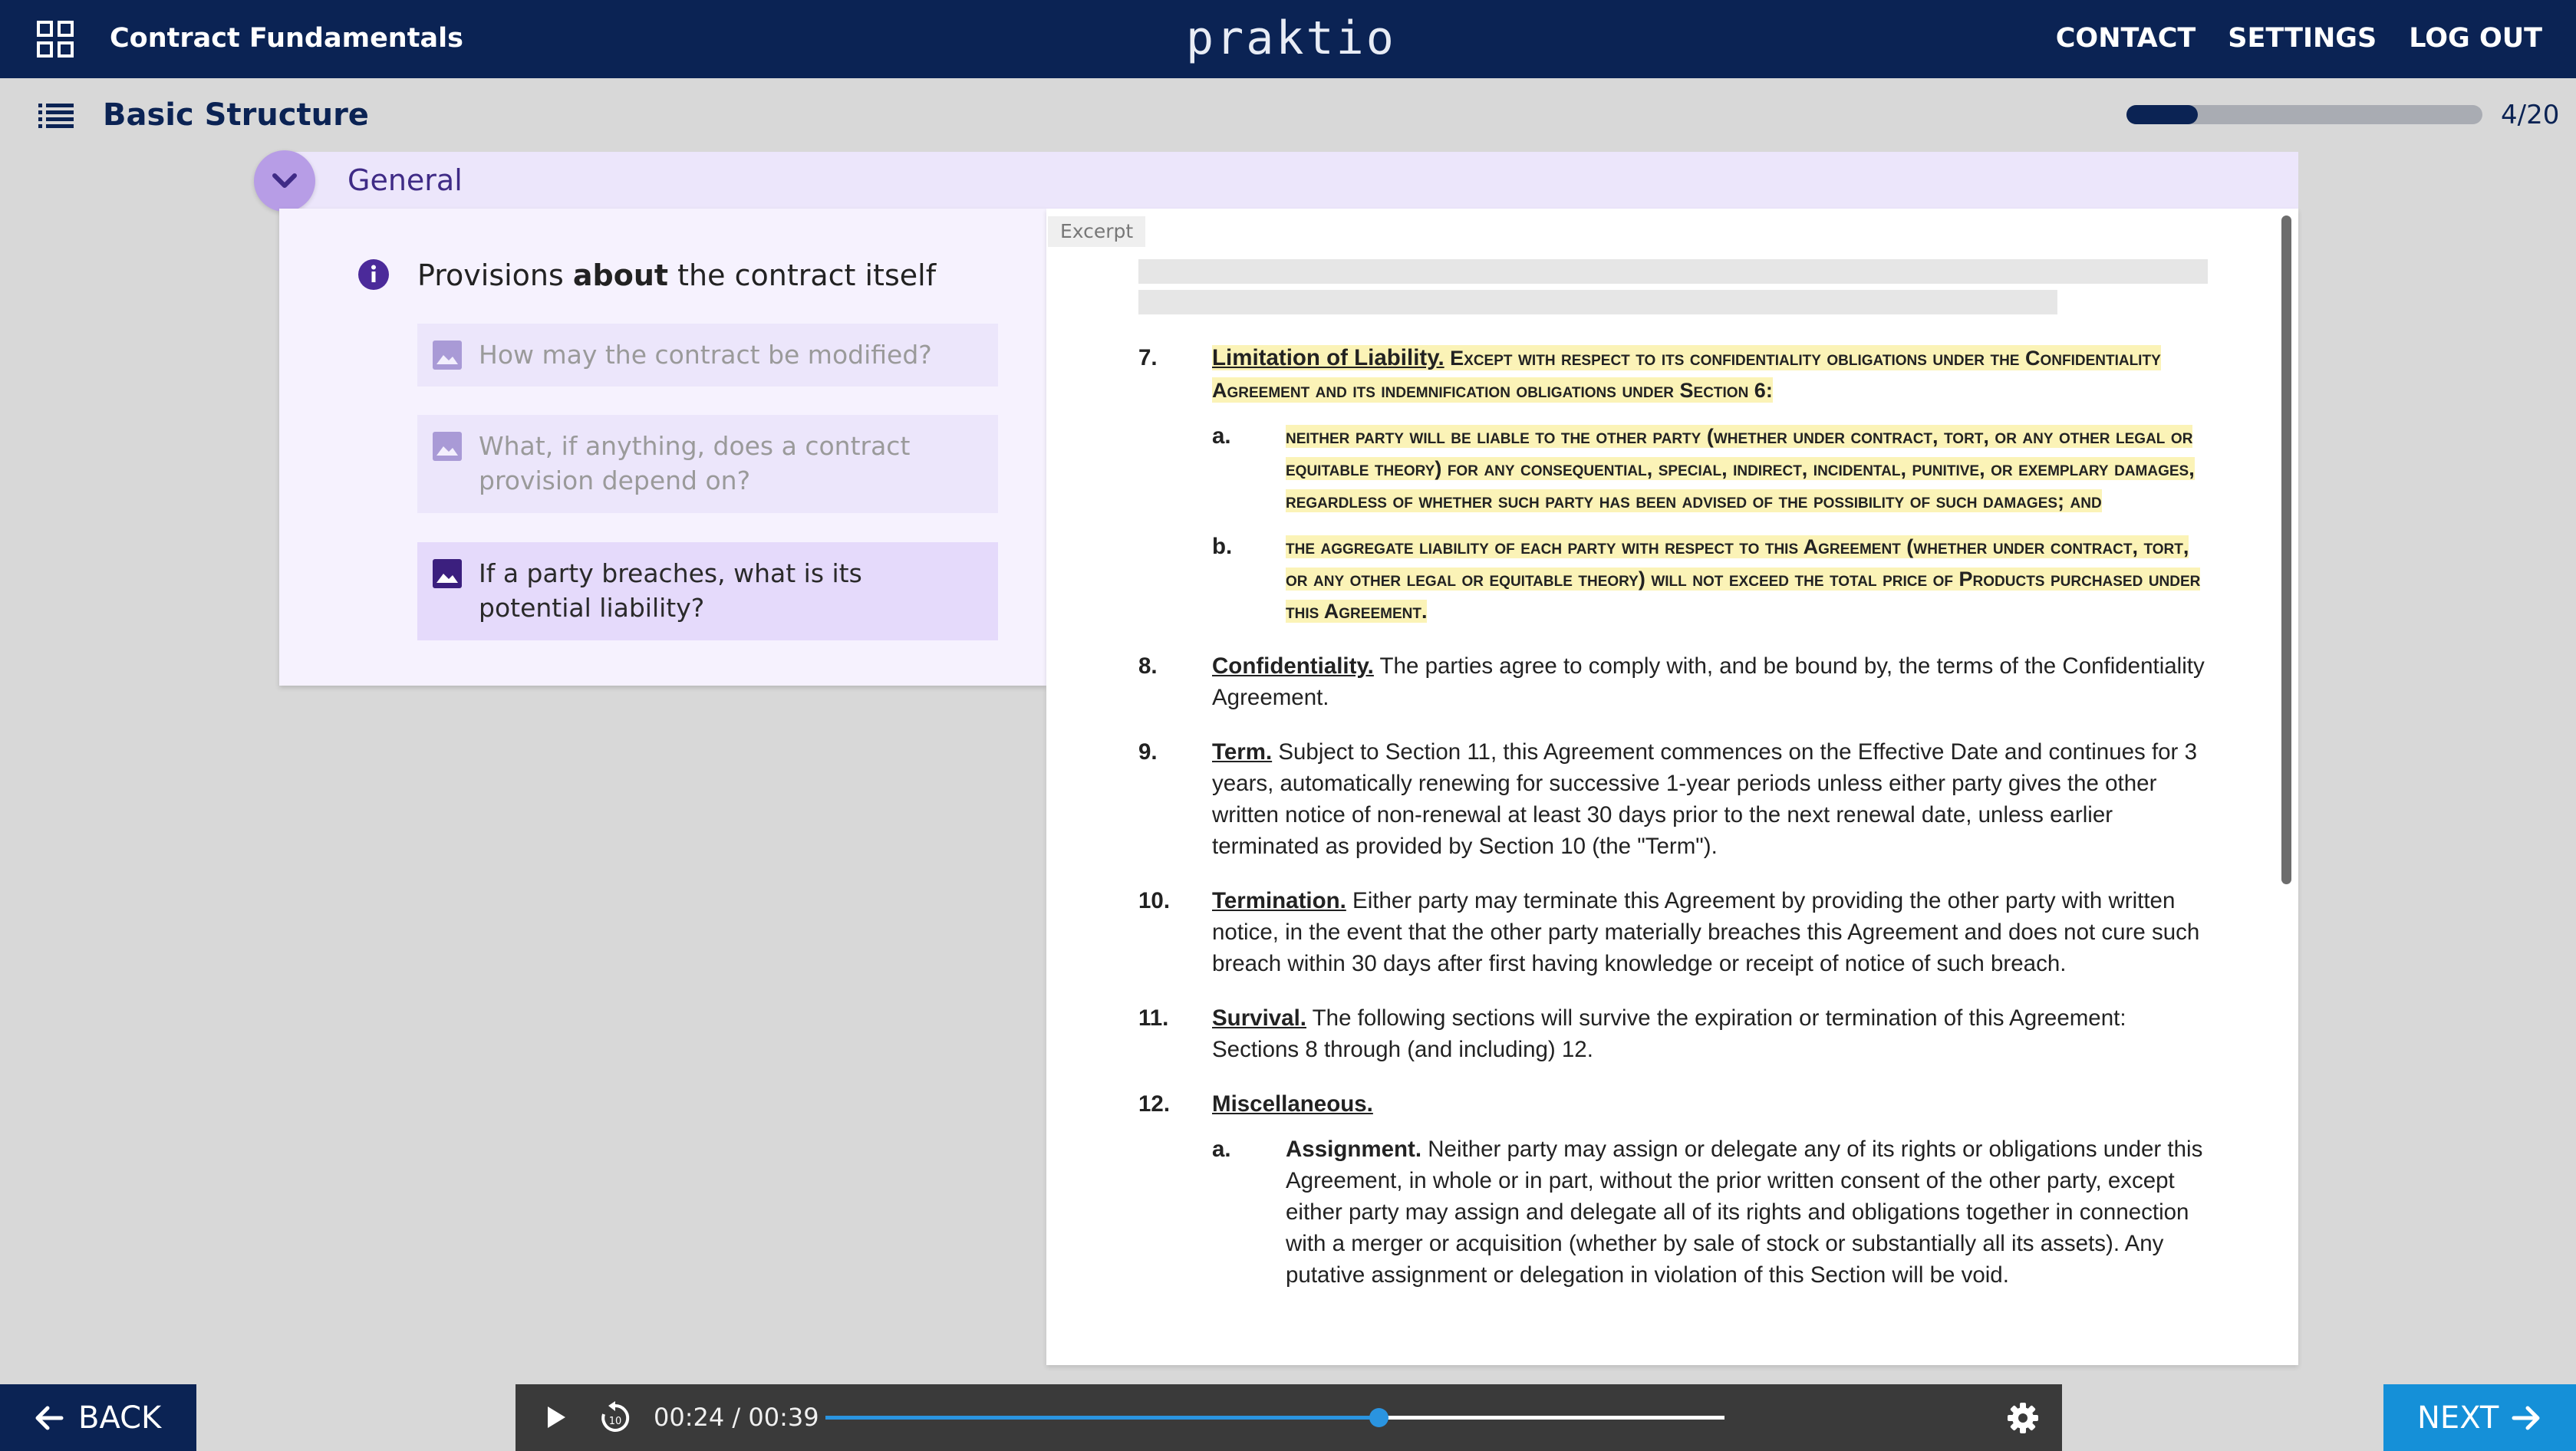 The image size is (2576, 1451). Describe the element at coordinates (236, 115) in the screenshot. I see `section-title: Basic Structure` at that location.